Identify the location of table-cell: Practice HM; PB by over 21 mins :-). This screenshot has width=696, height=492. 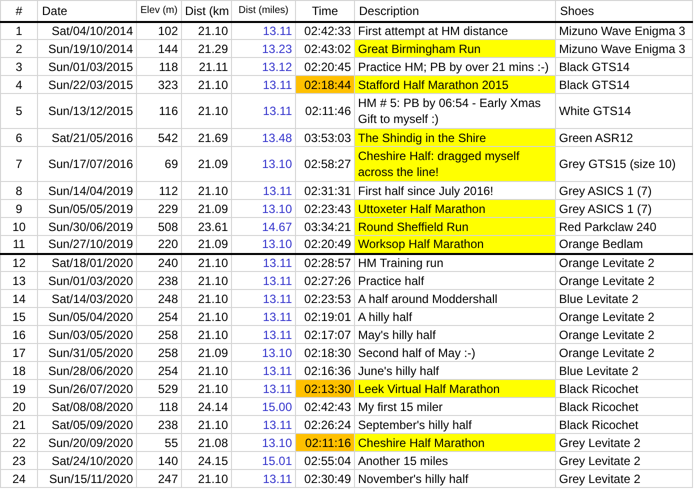
(455, 67).